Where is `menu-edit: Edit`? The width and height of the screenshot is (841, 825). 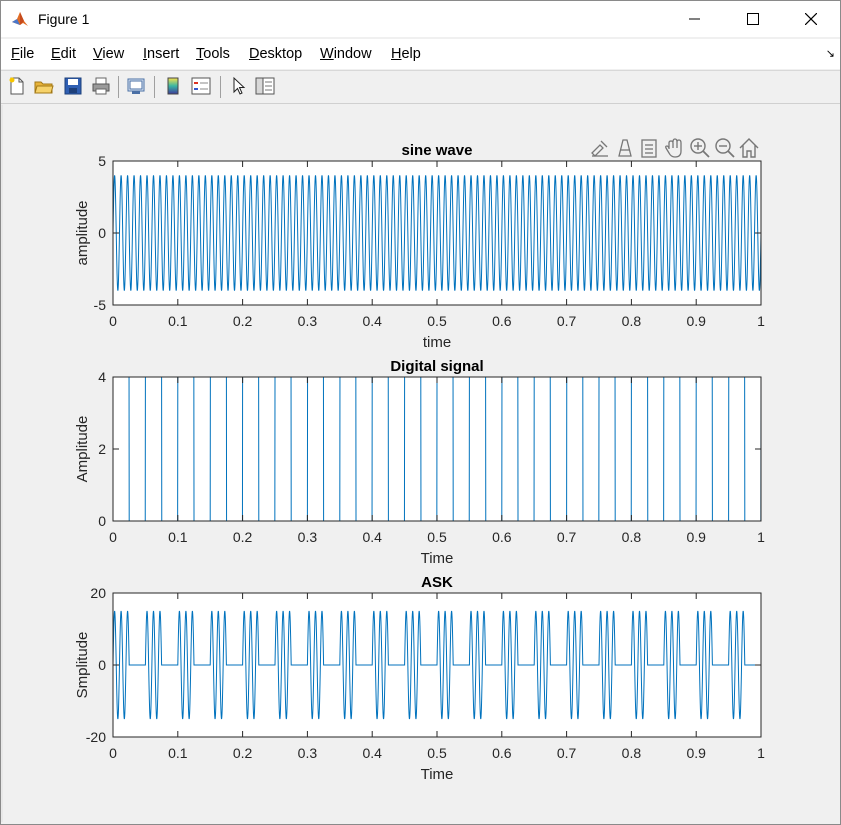 menu-edit: Edit is located at coordinates (63, 54).